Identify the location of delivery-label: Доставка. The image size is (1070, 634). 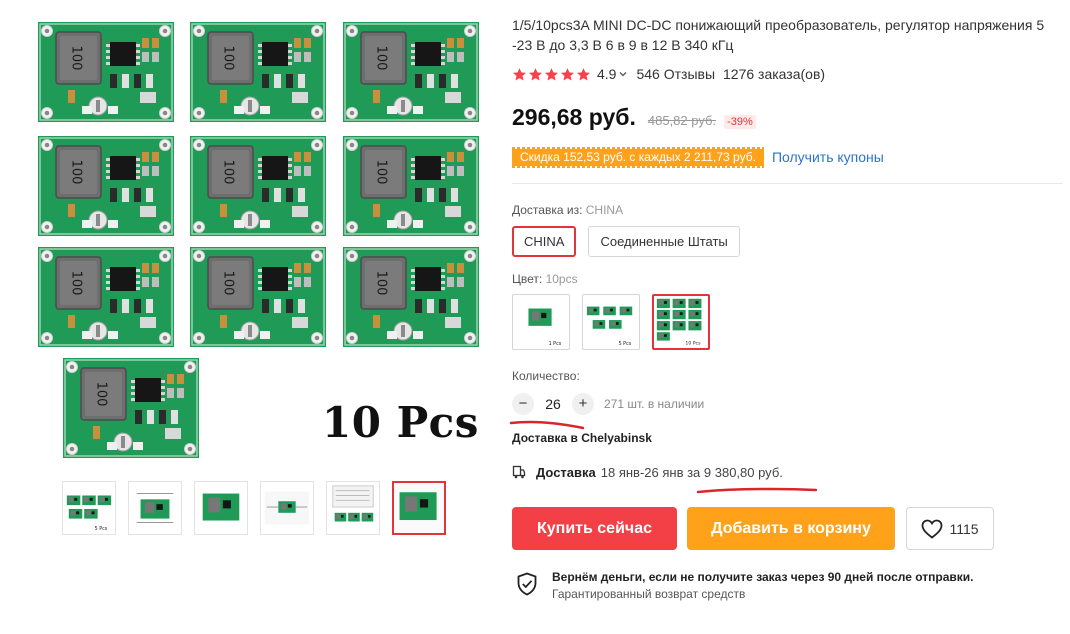
(566, 472).